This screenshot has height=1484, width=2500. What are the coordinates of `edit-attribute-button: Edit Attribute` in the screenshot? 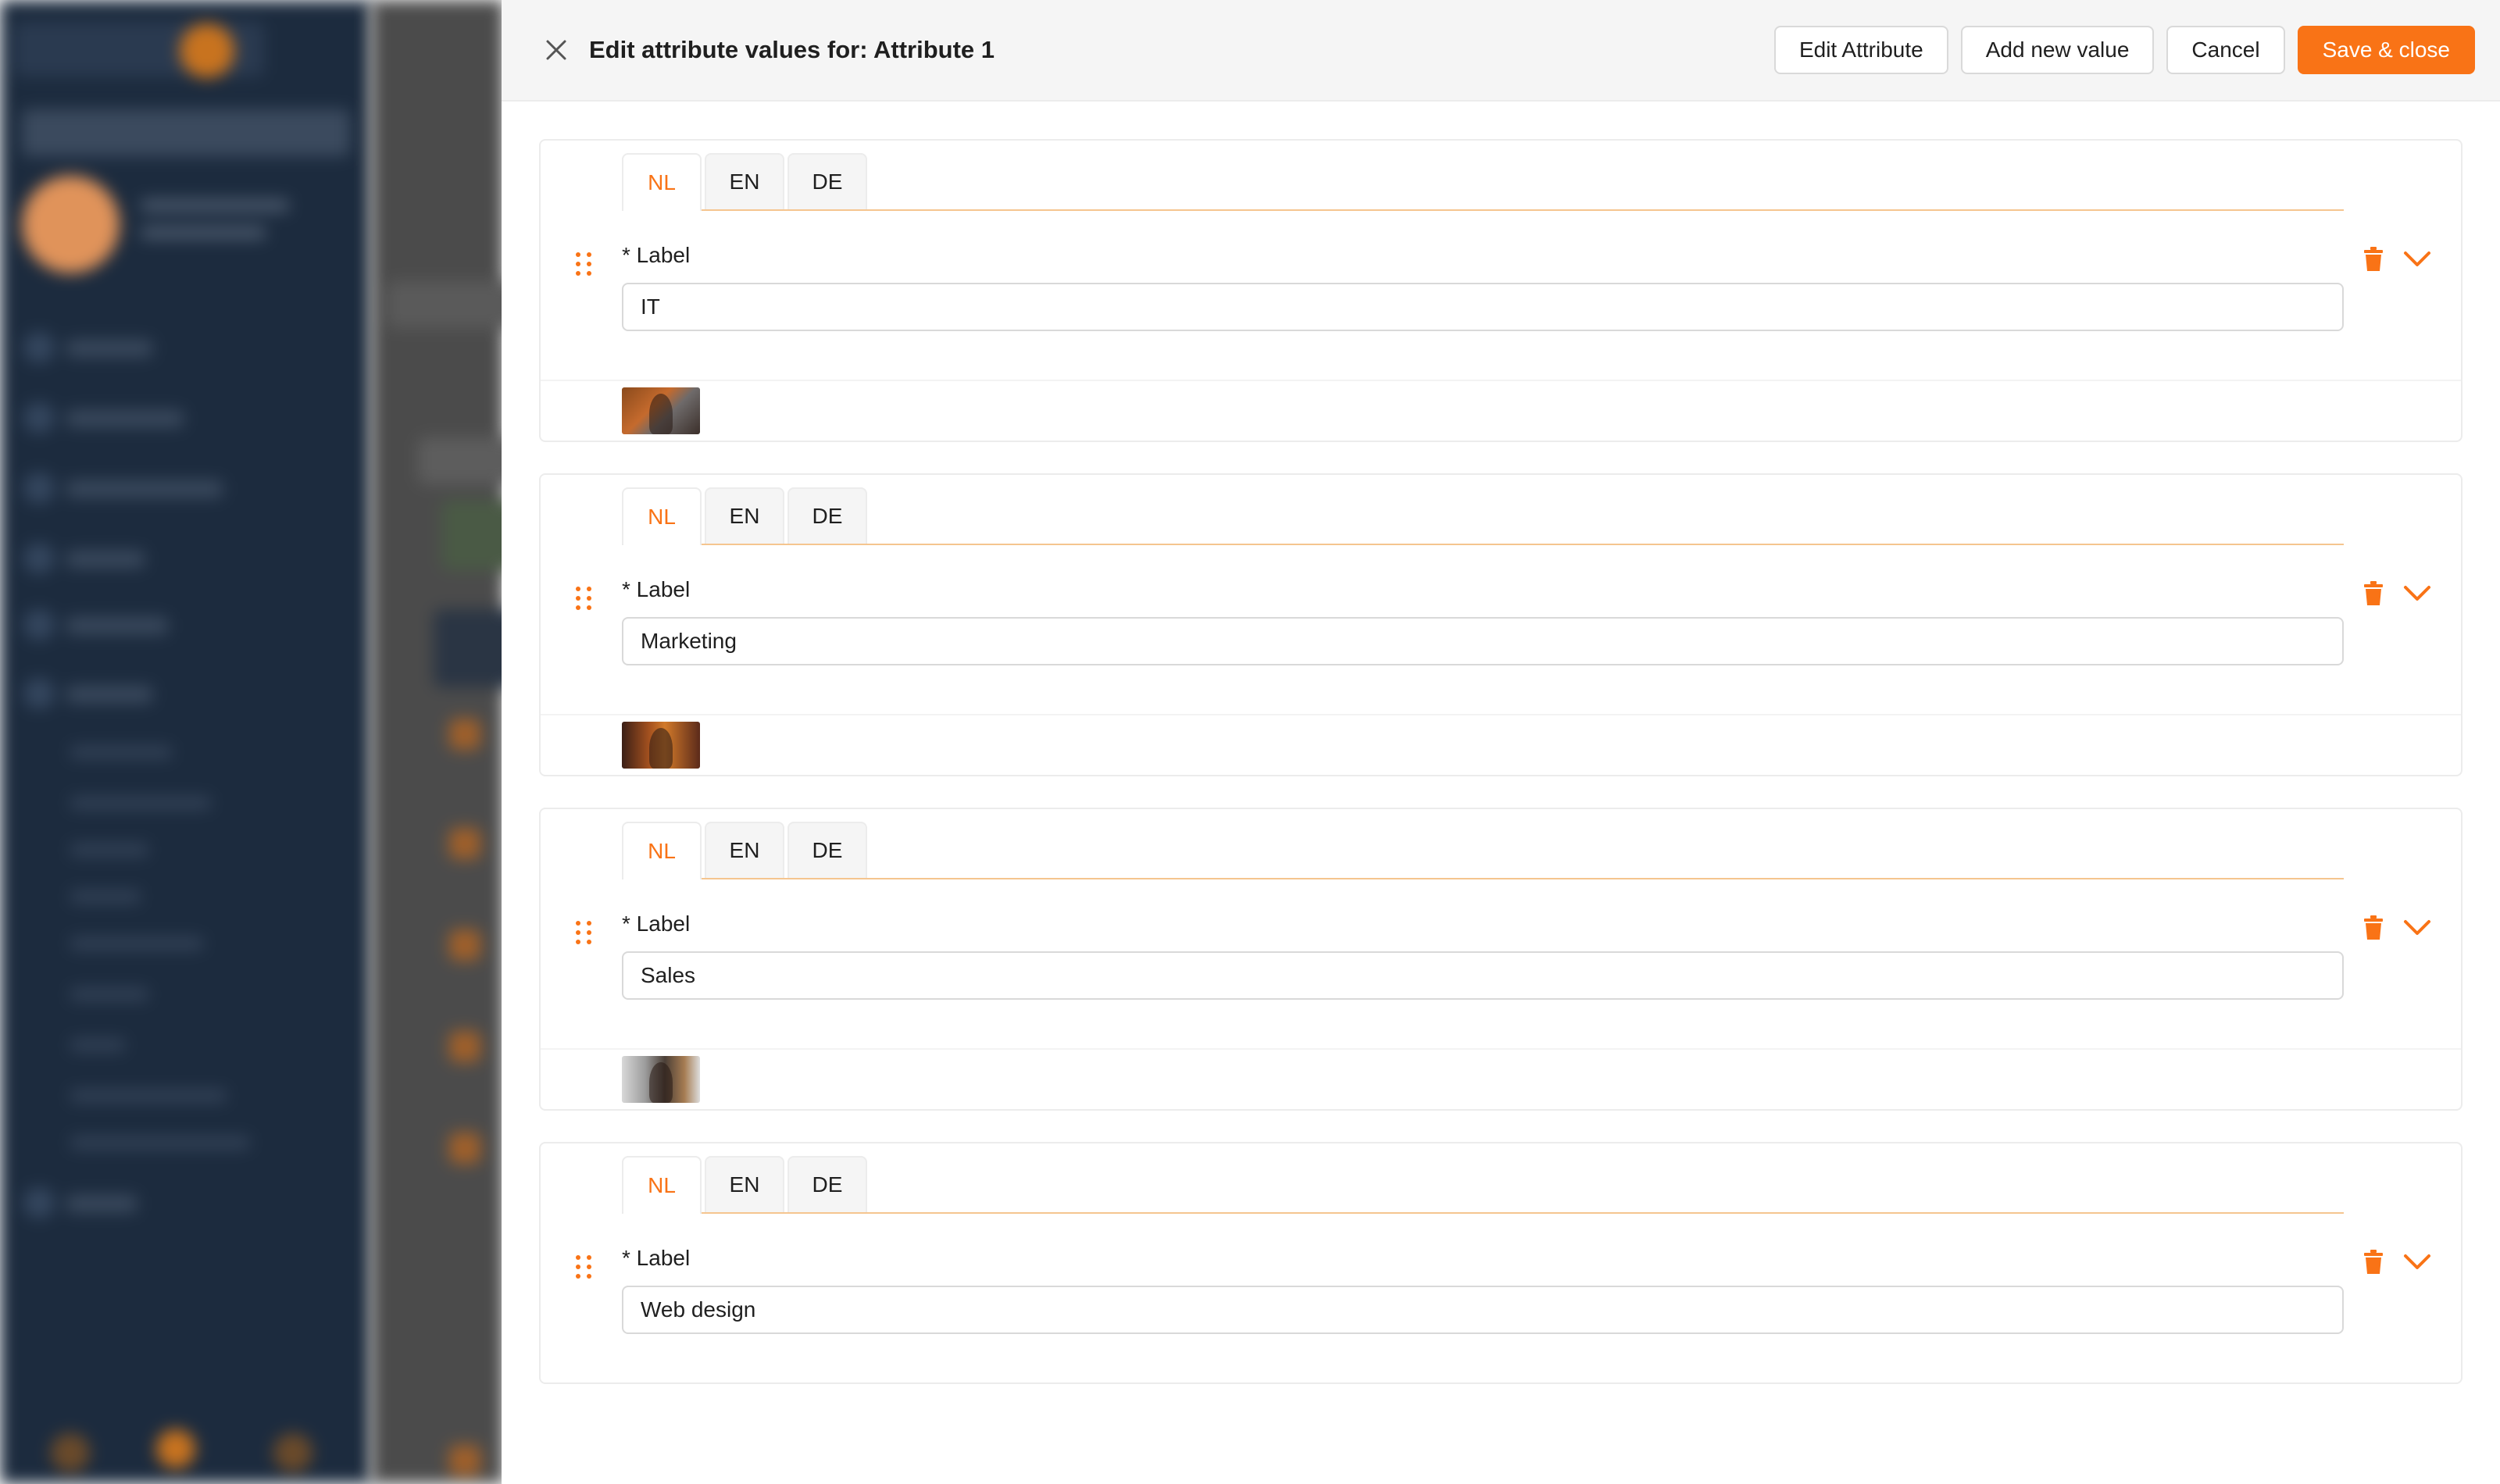 It's located at (1860, 50).